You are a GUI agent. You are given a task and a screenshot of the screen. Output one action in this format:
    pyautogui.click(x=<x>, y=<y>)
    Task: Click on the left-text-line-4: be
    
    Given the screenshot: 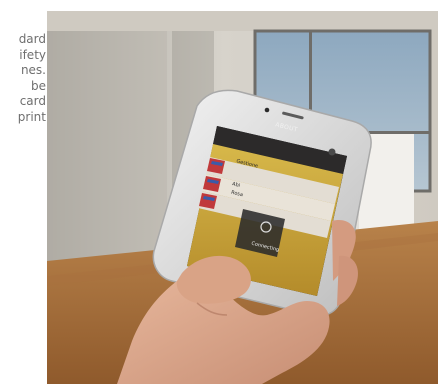 What is the action you would take?
    pyautogui.click(x=38, y=85)
    